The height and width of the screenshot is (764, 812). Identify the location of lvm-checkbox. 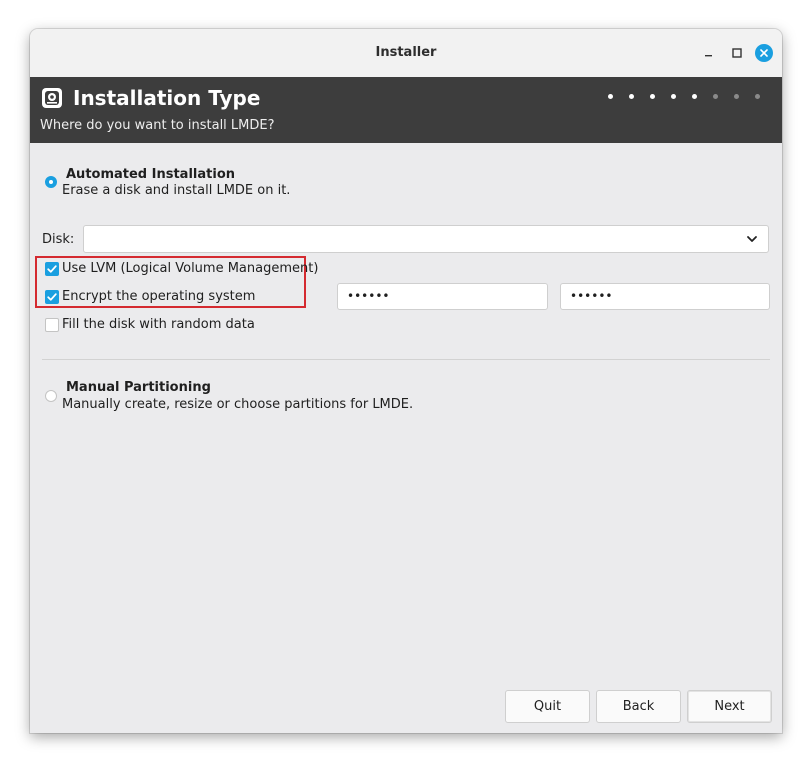
(52, 269).